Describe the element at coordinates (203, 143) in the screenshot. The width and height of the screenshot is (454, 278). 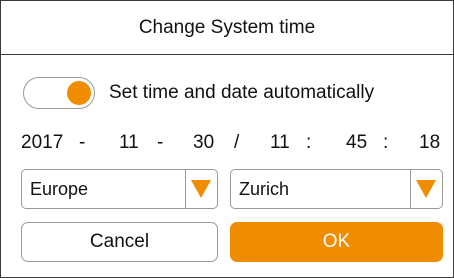
I see `day-value: 30` at that location.